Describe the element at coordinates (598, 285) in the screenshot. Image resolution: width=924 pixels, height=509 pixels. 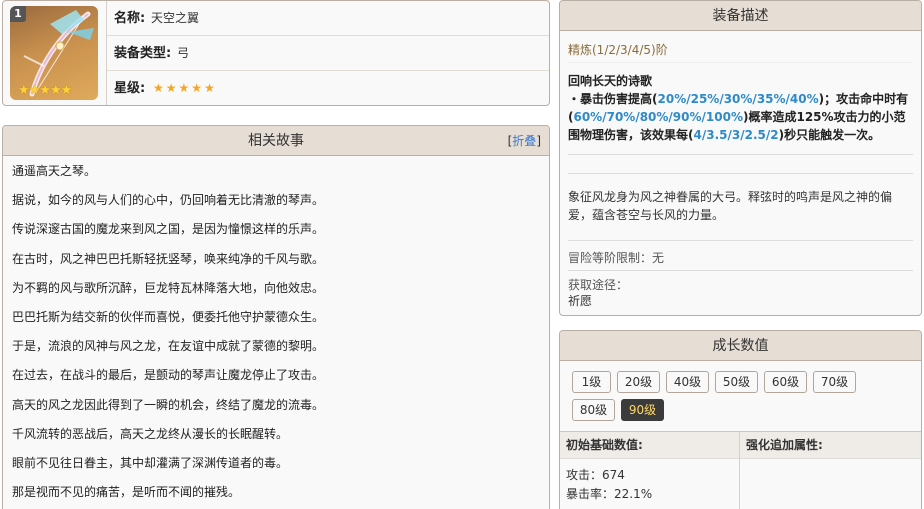
I see `obtain-label: 获取途径：` at that location.